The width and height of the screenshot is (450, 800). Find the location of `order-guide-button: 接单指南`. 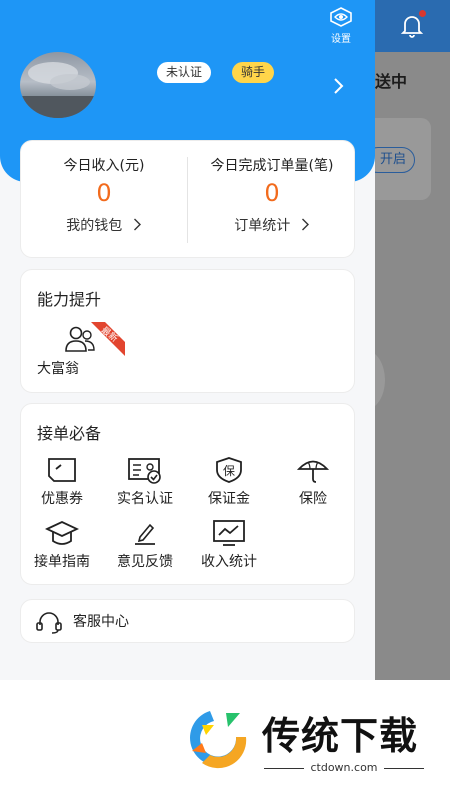

order-guide-button: 接单指南 is located at coordinates (62, 545).